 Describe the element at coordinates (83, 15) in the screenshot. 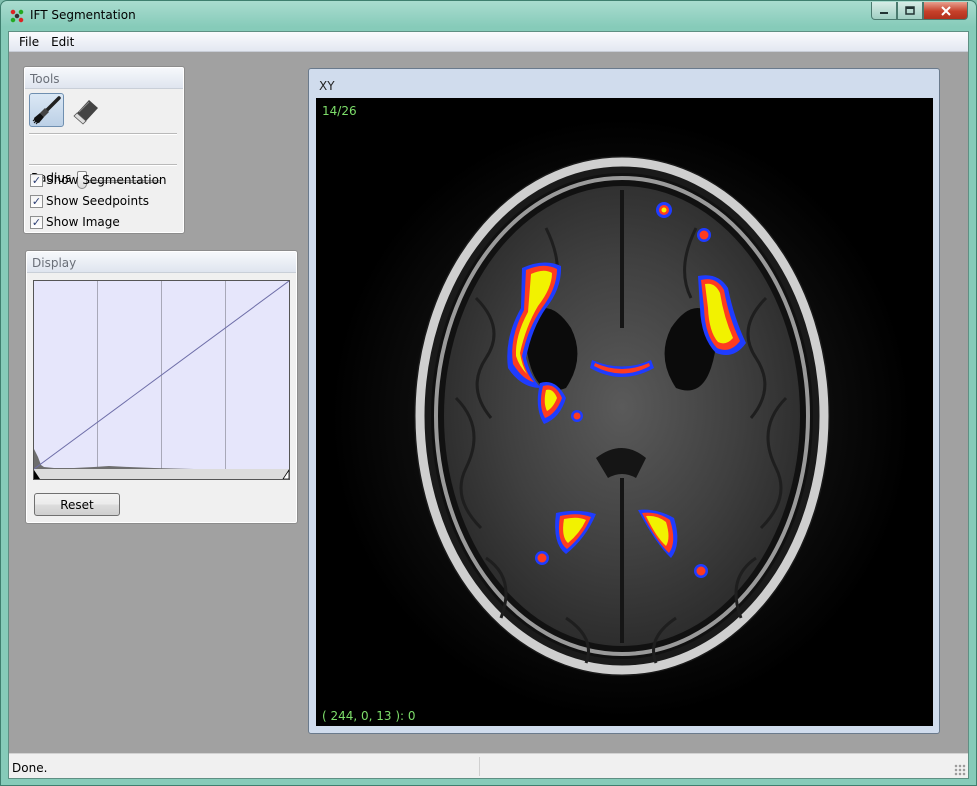

I see `window-title: IFT Segmentation` at that location.